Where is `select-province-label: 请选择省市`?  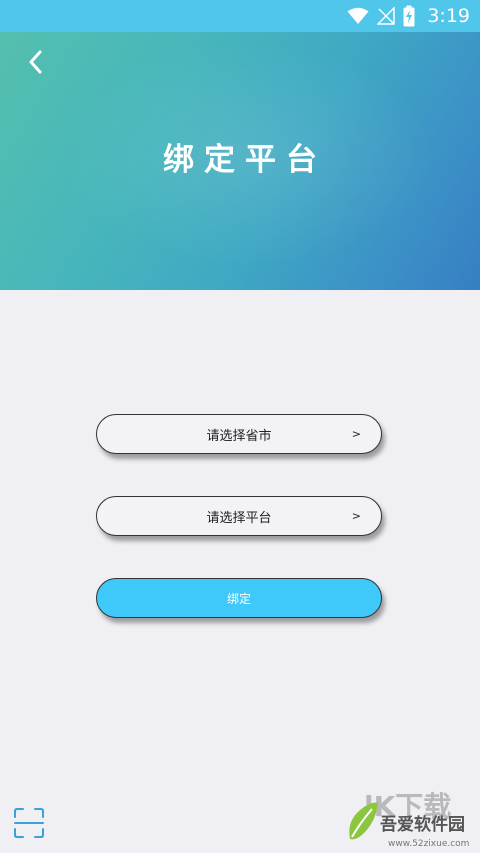
select-province-label: 请选择省市 is located at coordinates (239, 436).